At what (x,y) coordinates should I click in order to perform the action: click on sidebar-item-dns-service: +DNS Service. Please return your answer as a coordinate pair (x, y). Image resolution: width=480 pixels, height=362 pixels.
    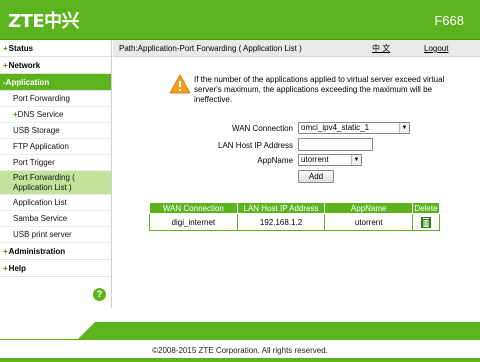
    Looking at the image, I should click on (55, 115).